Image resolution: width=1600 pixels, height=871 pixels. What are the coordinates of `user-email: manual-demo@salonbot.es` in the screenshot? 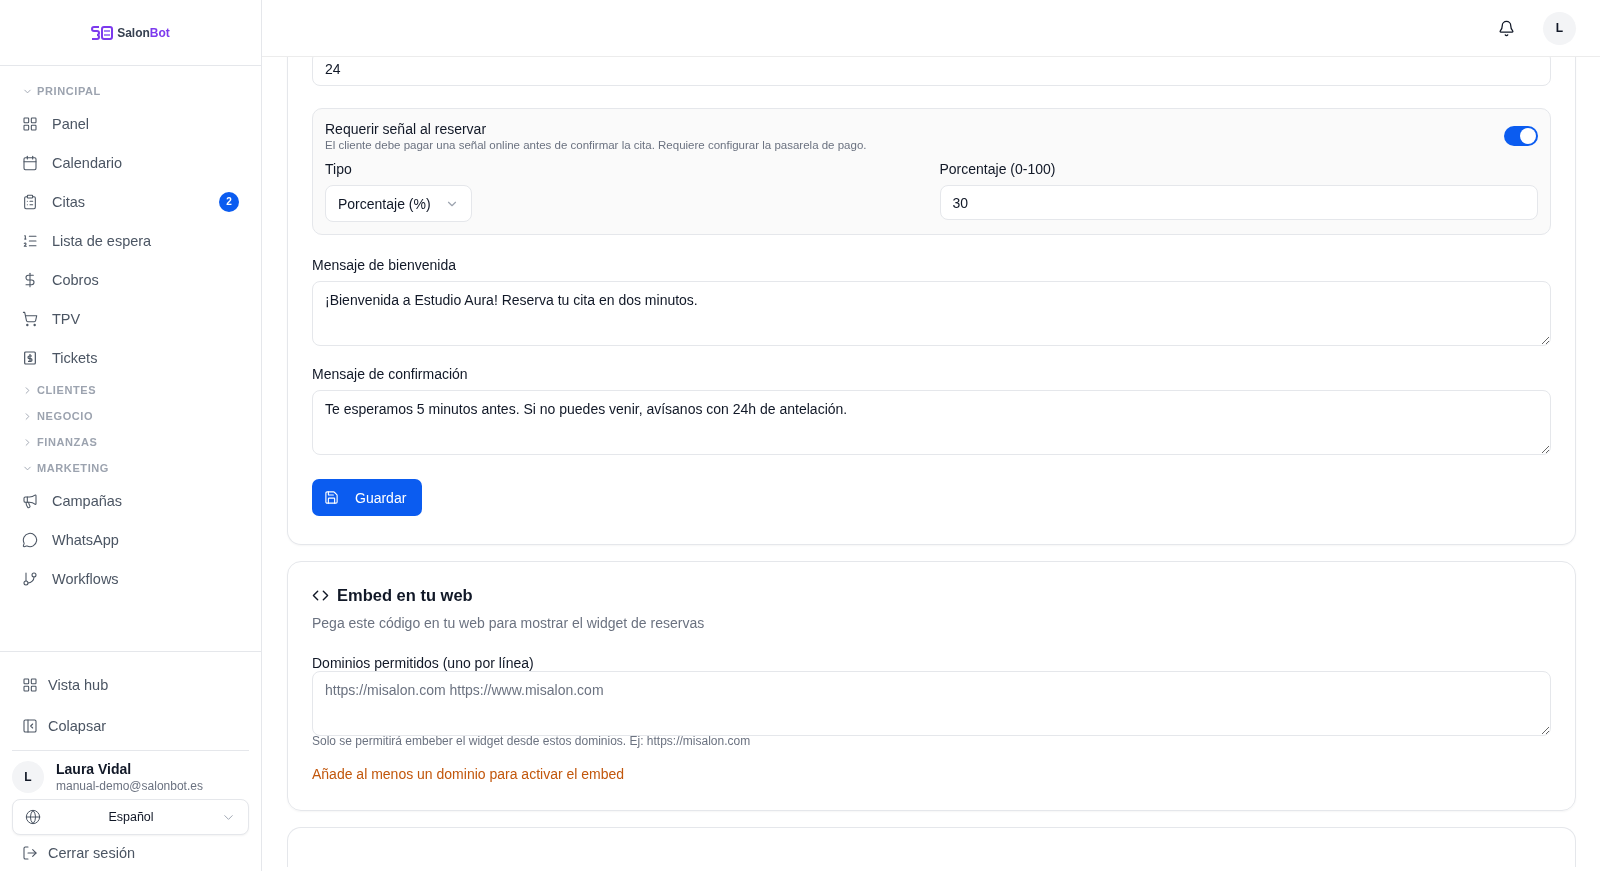 It's located at (129, 786).